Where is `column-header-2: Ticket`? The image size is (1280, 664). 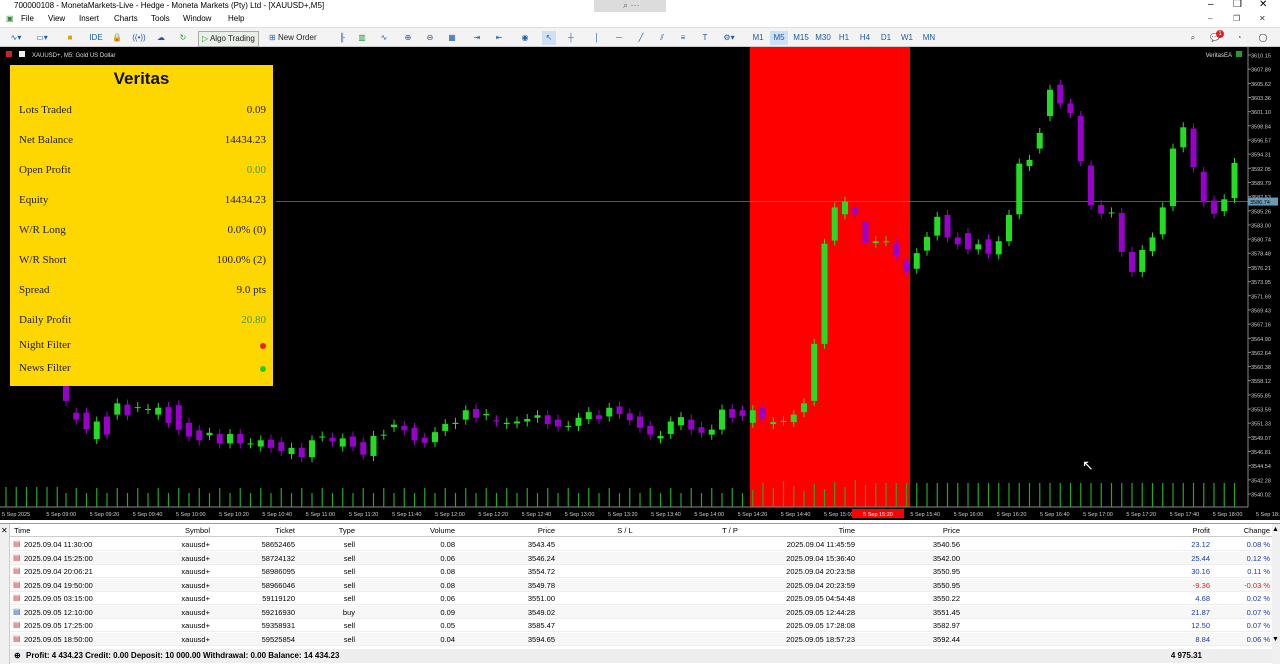
column-header-2: Ticket is located at coordinates (255, 530).